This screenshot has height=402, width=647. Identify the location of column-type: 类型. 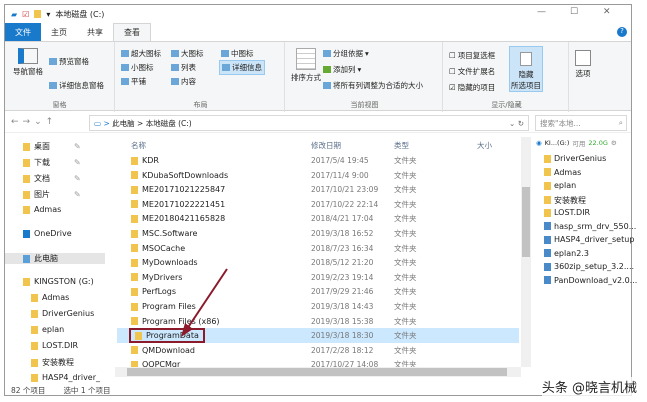
(401, 145).